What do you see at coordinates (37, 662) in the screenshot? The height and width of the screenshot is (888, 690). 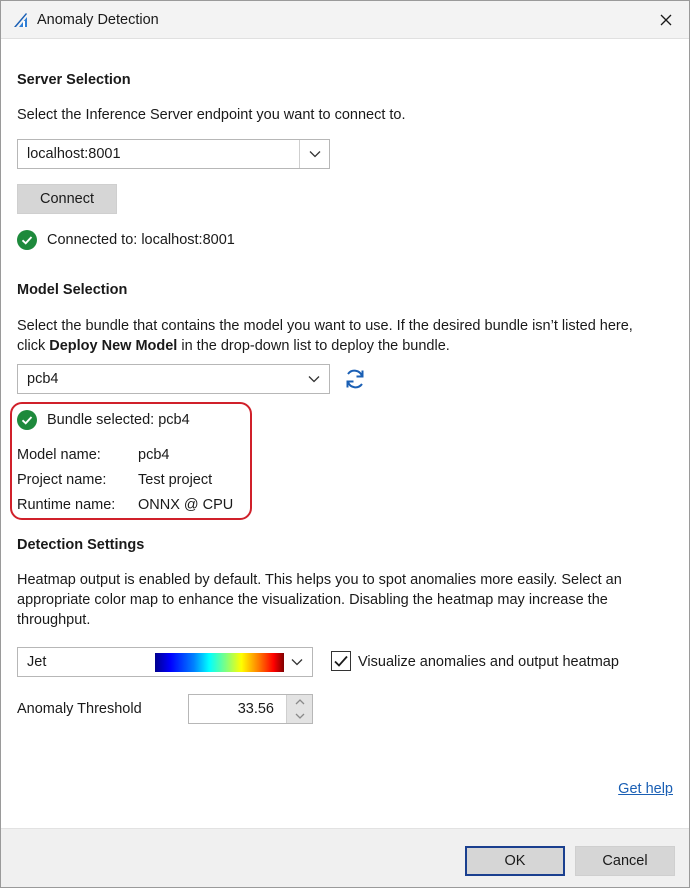 I see `colormap-value: Jet` at bounding box center [37, 662].